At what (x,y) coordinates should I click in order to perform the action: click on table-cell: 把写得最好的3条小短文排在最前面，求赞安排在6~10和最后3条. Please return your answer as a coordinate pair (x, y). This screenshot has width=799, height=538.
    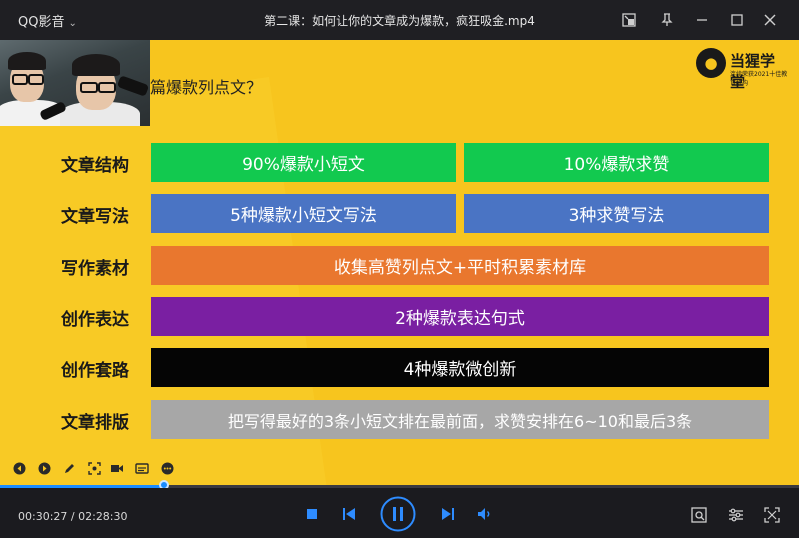
    Looking at the image, I should click on (460, 419).